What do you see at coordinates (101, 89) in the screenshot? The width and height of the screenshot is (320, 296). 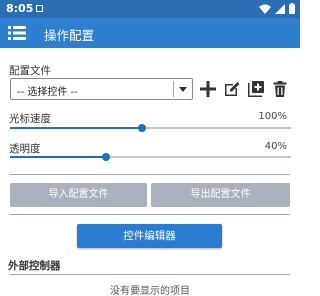 I see `config-select: -- 选择控件 --` at bounding box center [101, 89].